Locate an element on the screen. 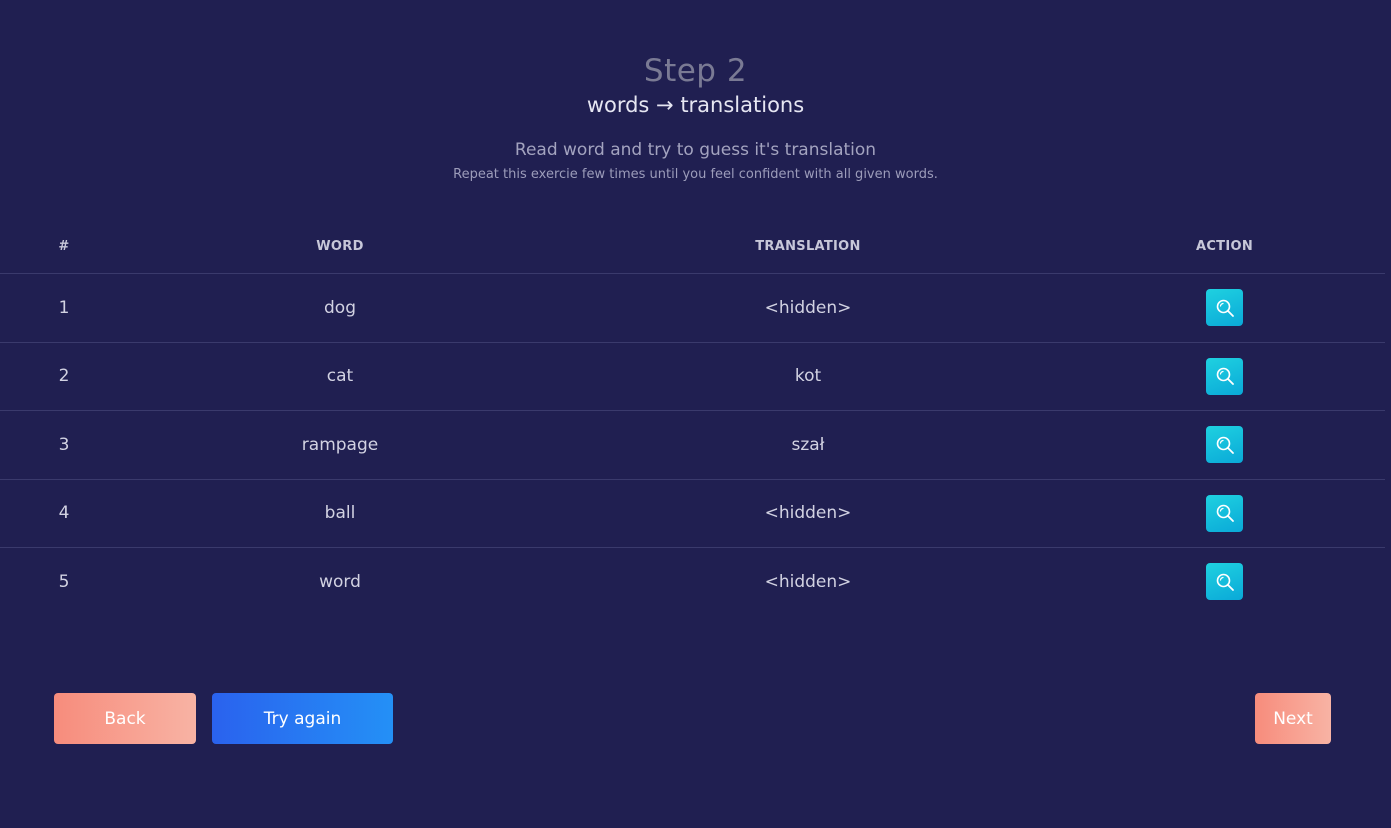  try-again-button: Try again is located at coordinates (302, 718).